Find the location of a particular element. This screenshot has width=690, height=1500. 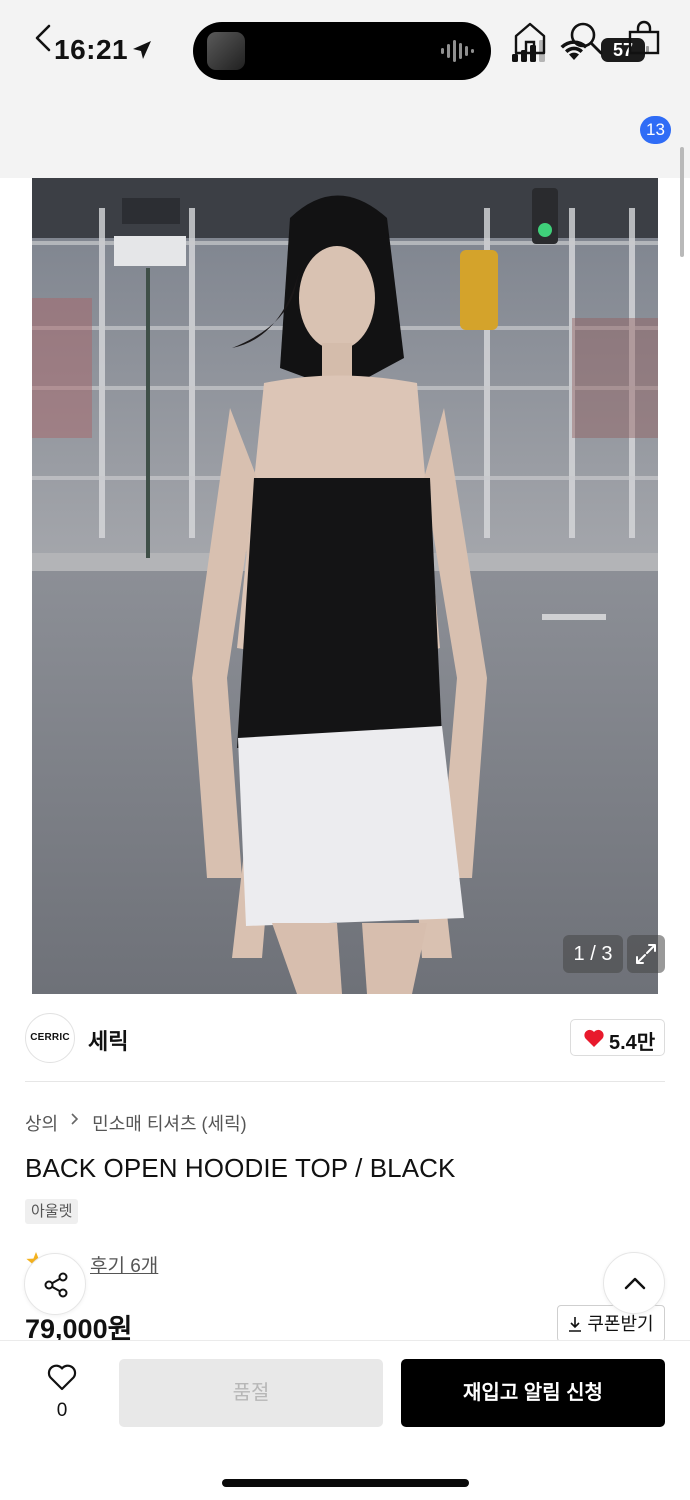

cart-icon is located at coordinates (644, 38).